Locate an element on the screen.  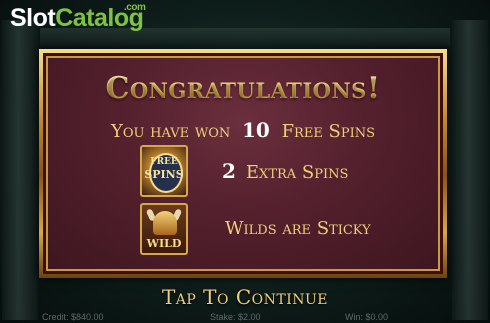
left-pillar is located at coordinates (20, 170).